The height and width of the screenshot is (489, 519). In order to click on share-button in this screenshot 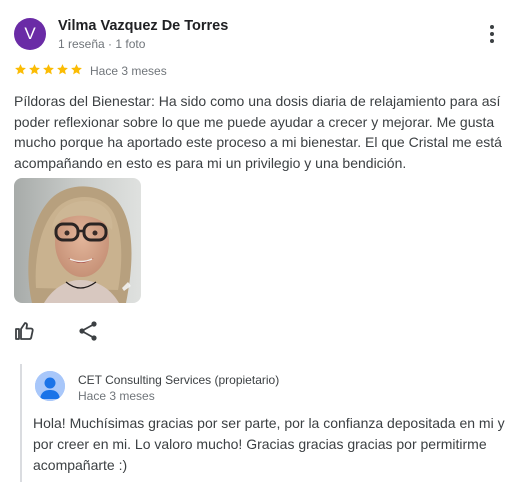, I will do `click(88, 331)`.